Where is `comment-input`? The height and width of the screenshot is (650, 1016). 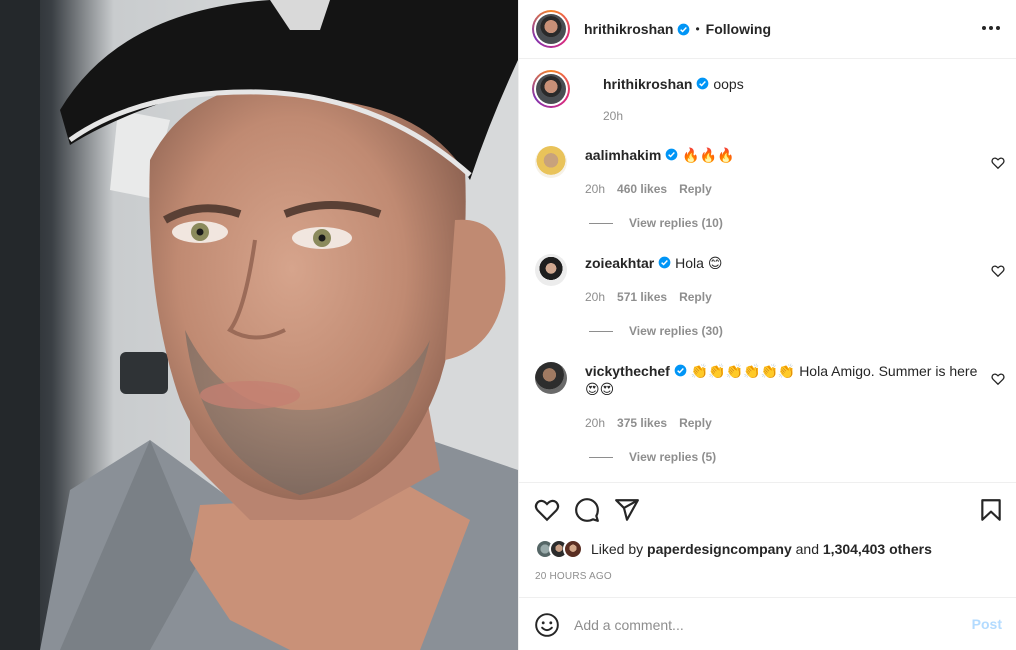
comment-input is located at coordinates (764, 625).